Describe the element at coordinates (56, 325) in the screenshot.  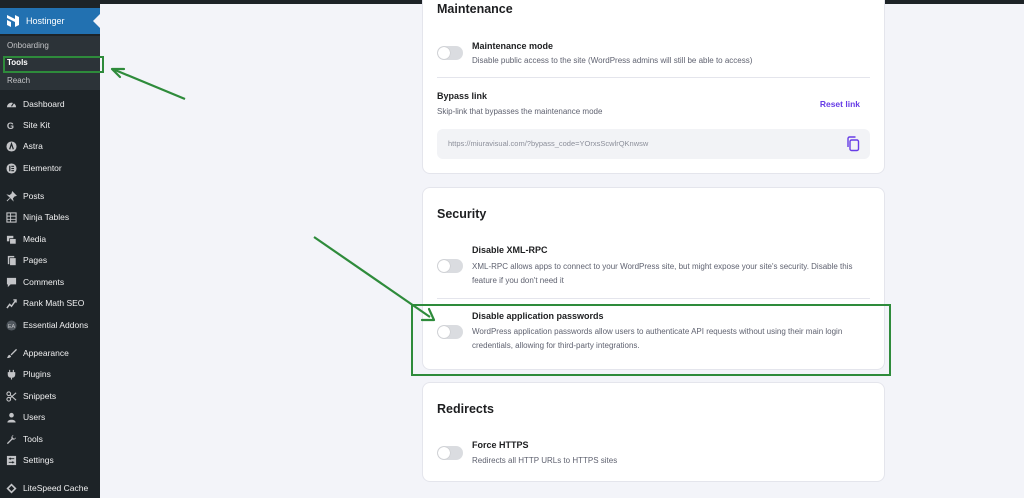
I see `sidebar-item-label: Essential Addons` at that location.